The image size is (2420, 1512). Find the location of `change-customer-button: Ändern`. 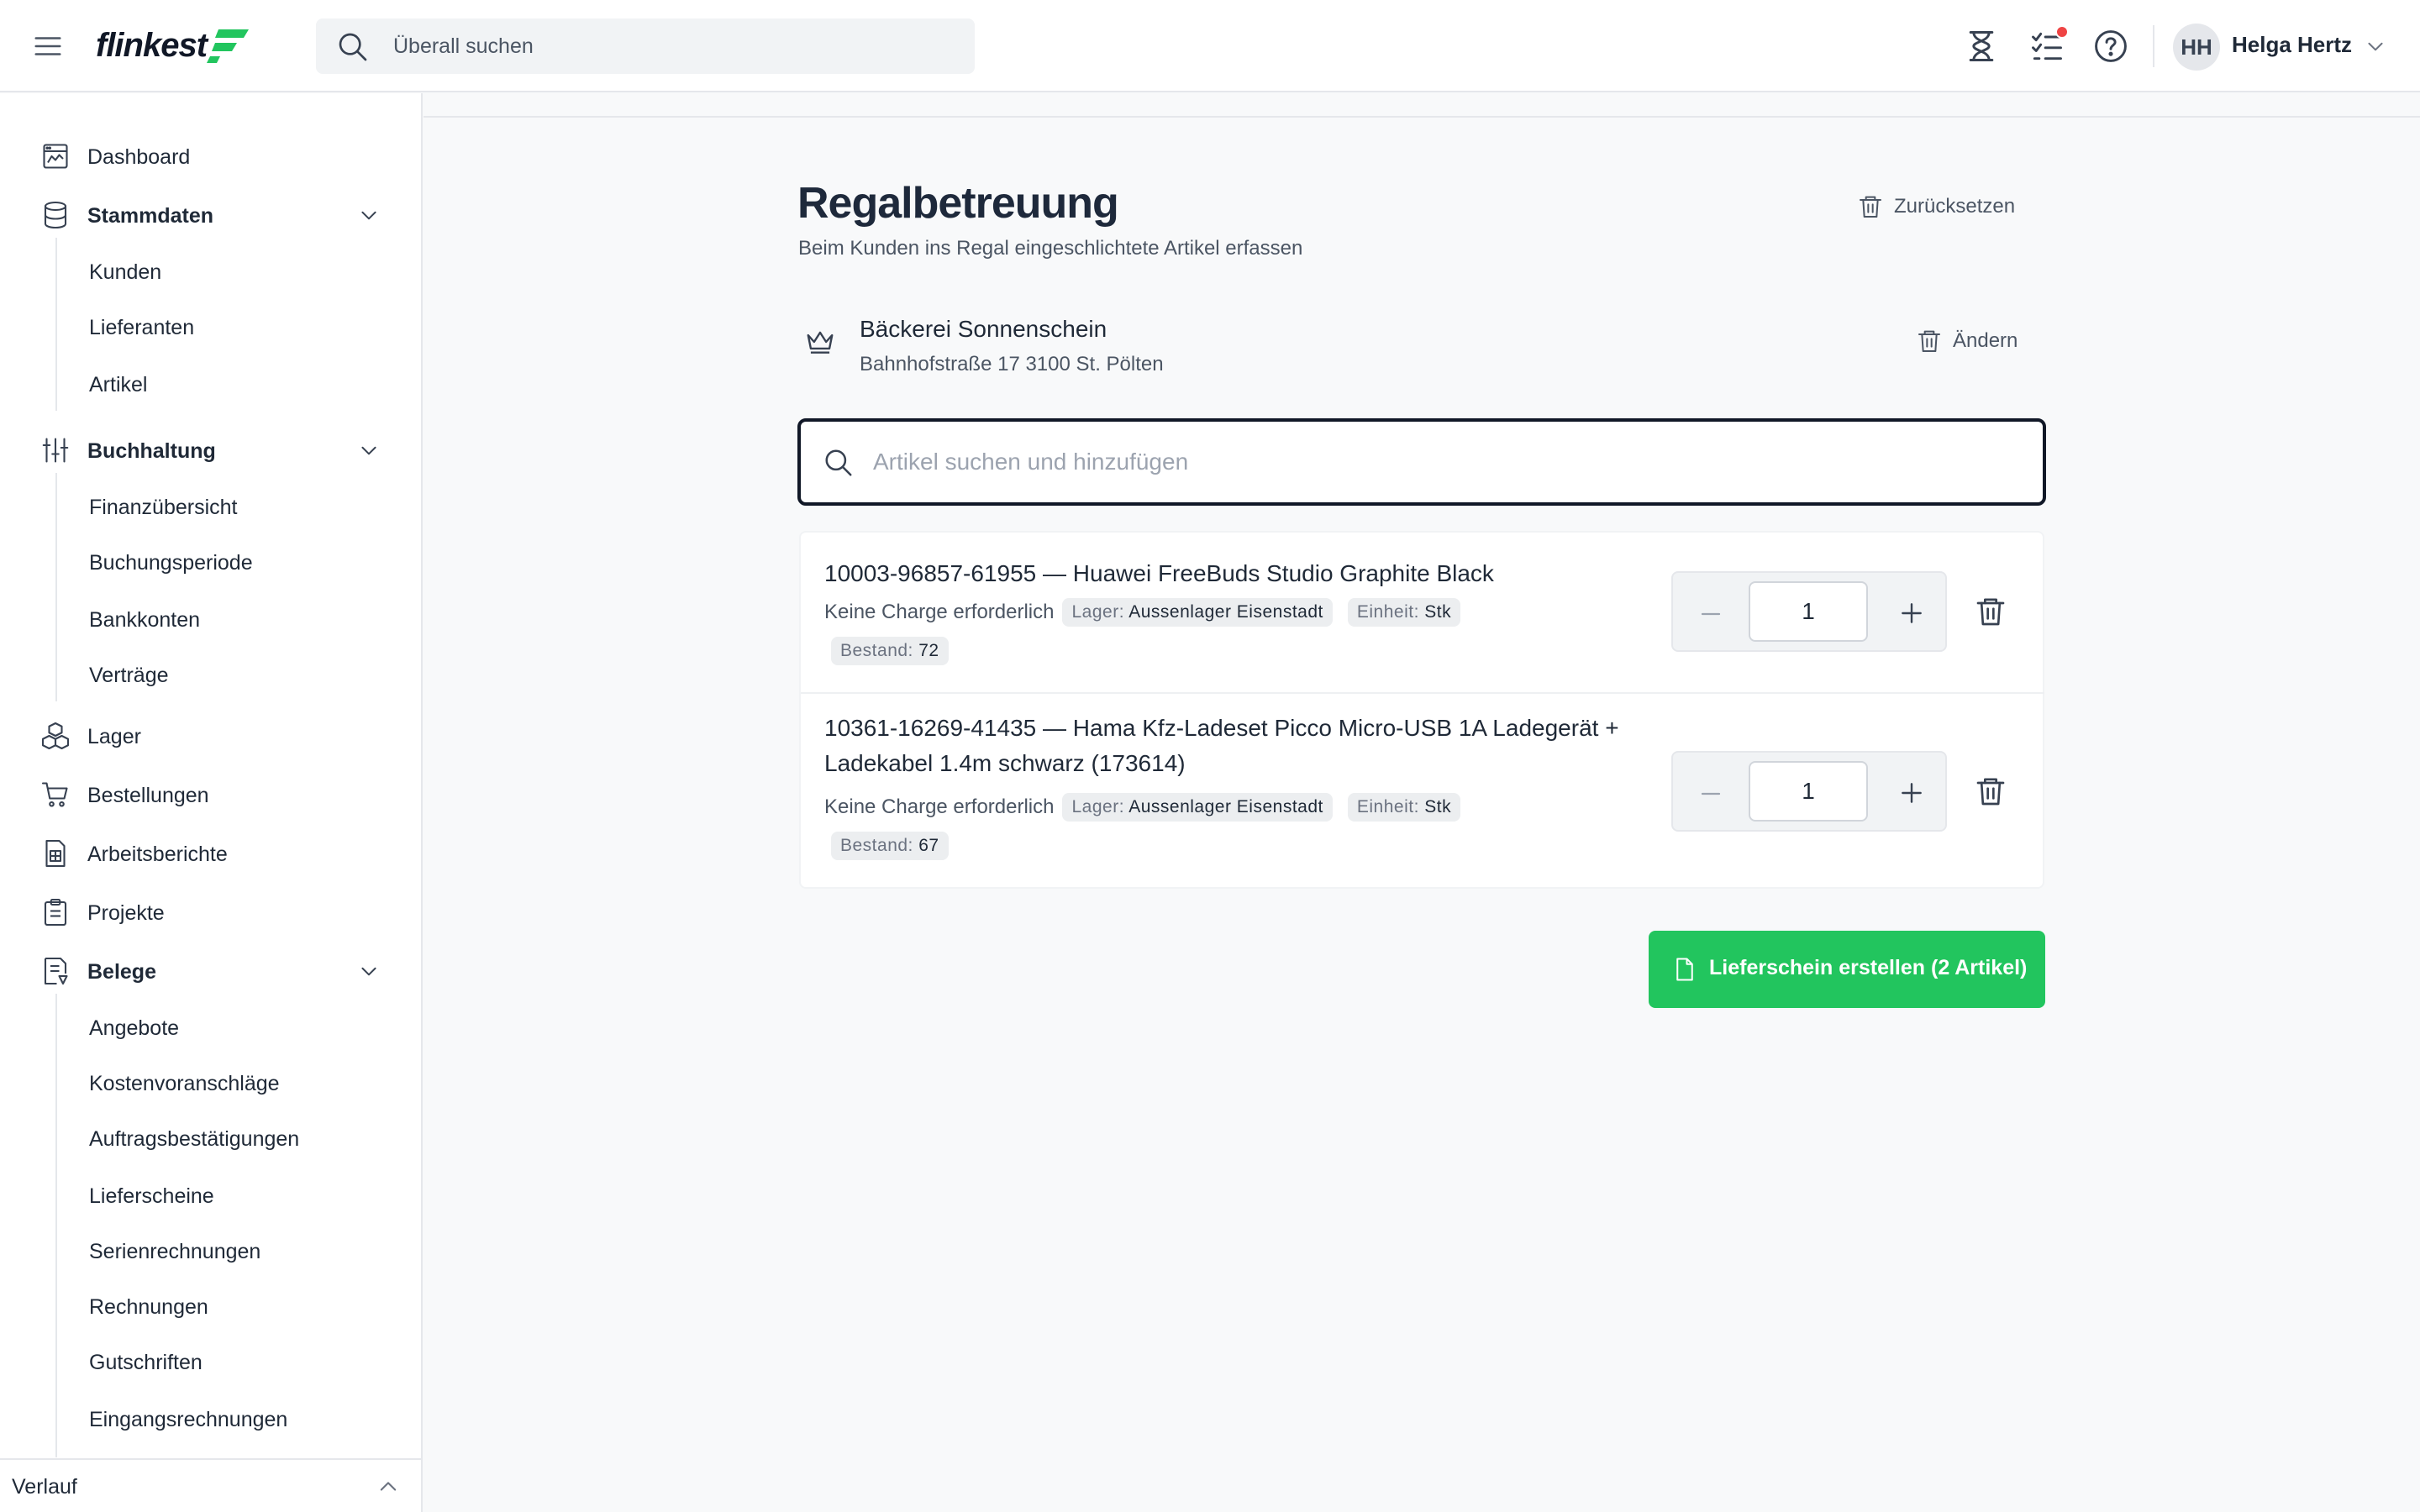

change-customer-button: Ändern is located at coordinates (1967, 341).